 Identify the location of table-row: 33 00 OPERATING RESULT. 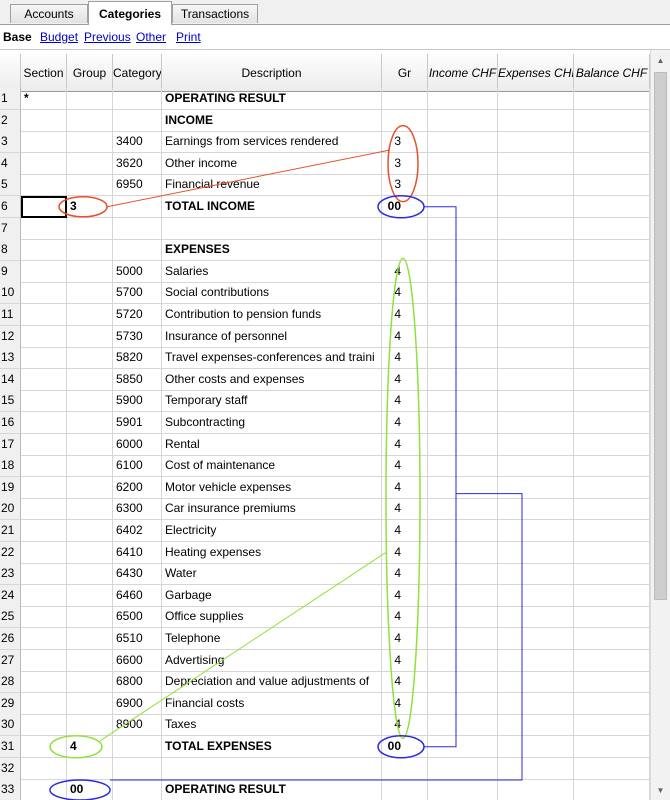
(325, 789).